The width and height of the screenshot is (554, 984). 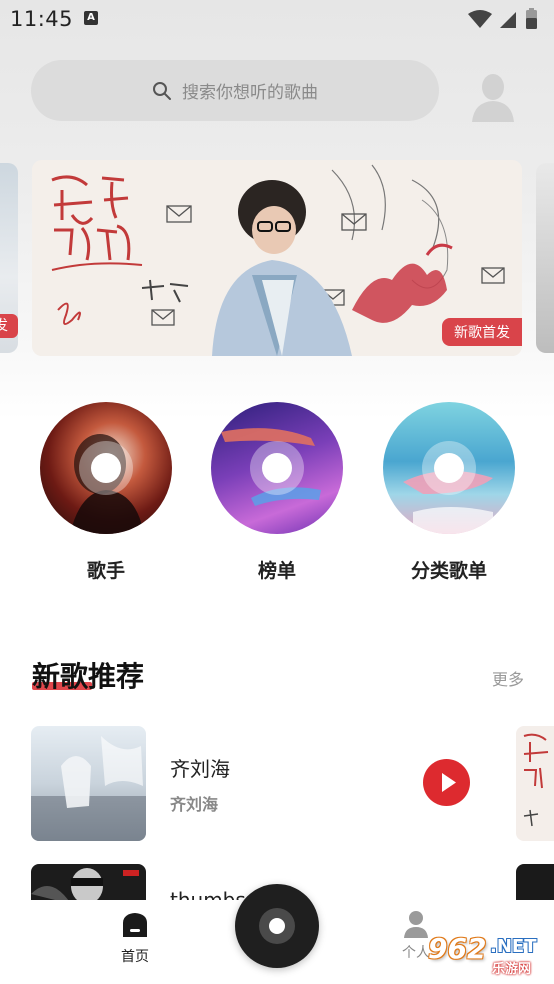 I want to click on watermark-sub: 乐游网, so click(x=512, y=969).